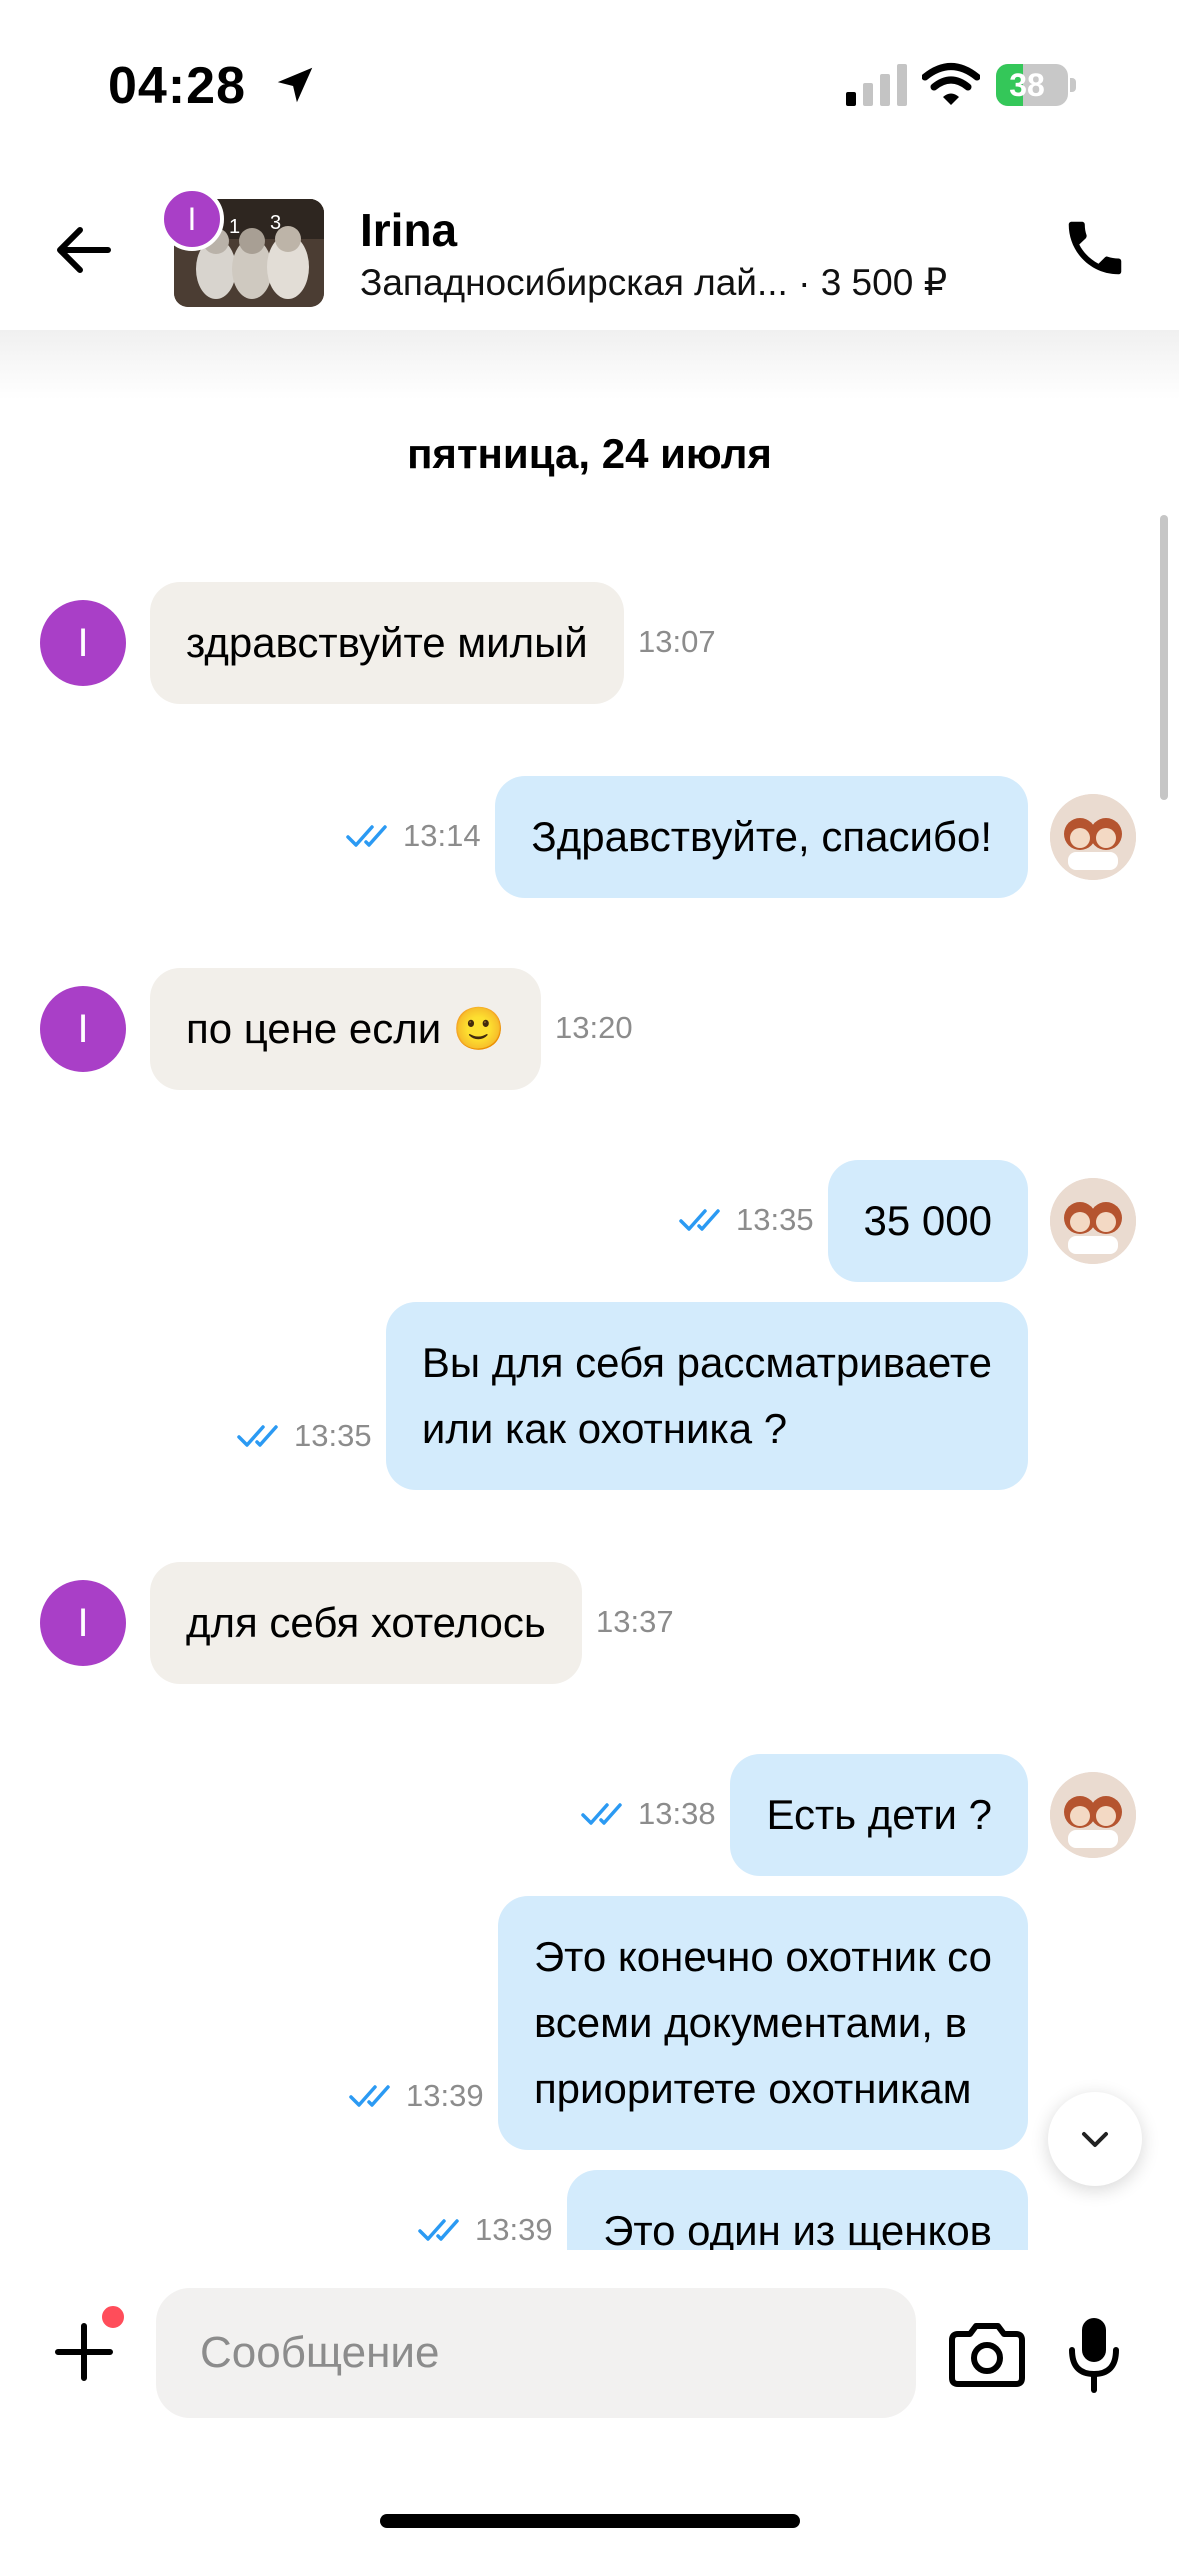  I want to click on message-text: Здравствуйте, спасибо!, so click(761, 836).